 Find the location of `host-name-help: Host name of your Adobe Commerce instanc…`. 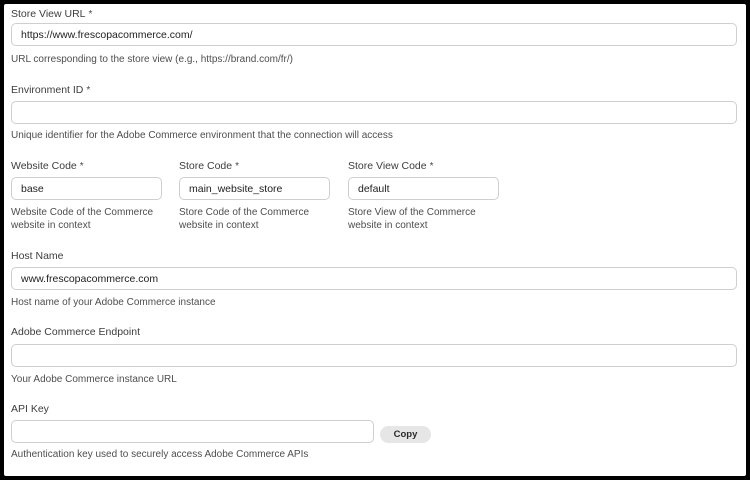

host-name-help: Host name of your Adobe Commerce instanc… is located at coordinates (113, 302).